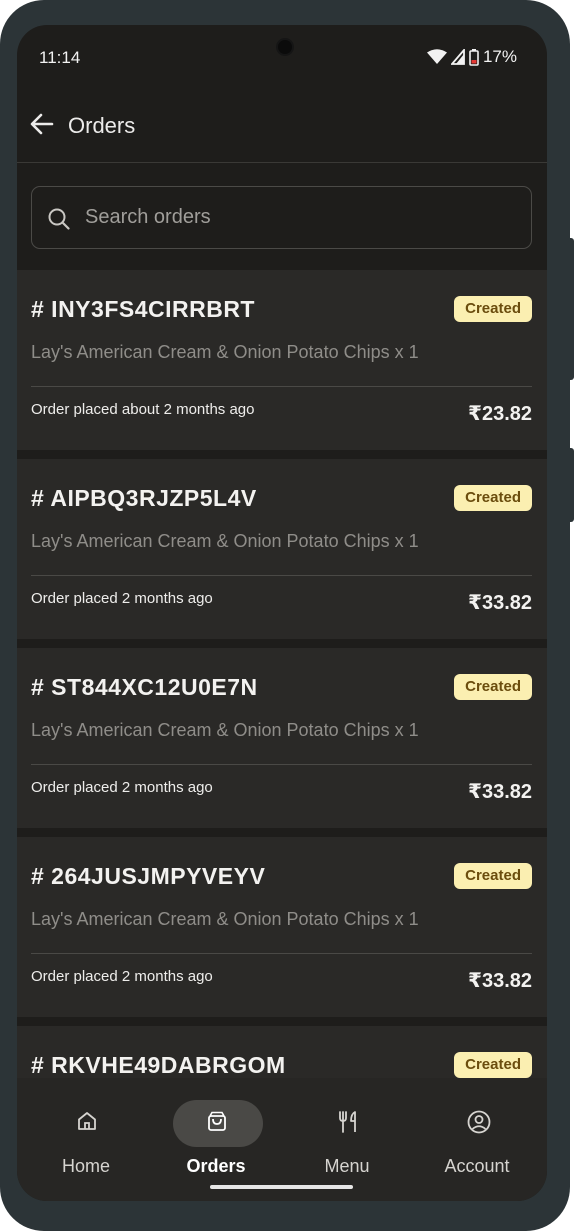 This screenshot has width=574, height=1231. I want to click on battery-percent: 17%, so click(499, 56).